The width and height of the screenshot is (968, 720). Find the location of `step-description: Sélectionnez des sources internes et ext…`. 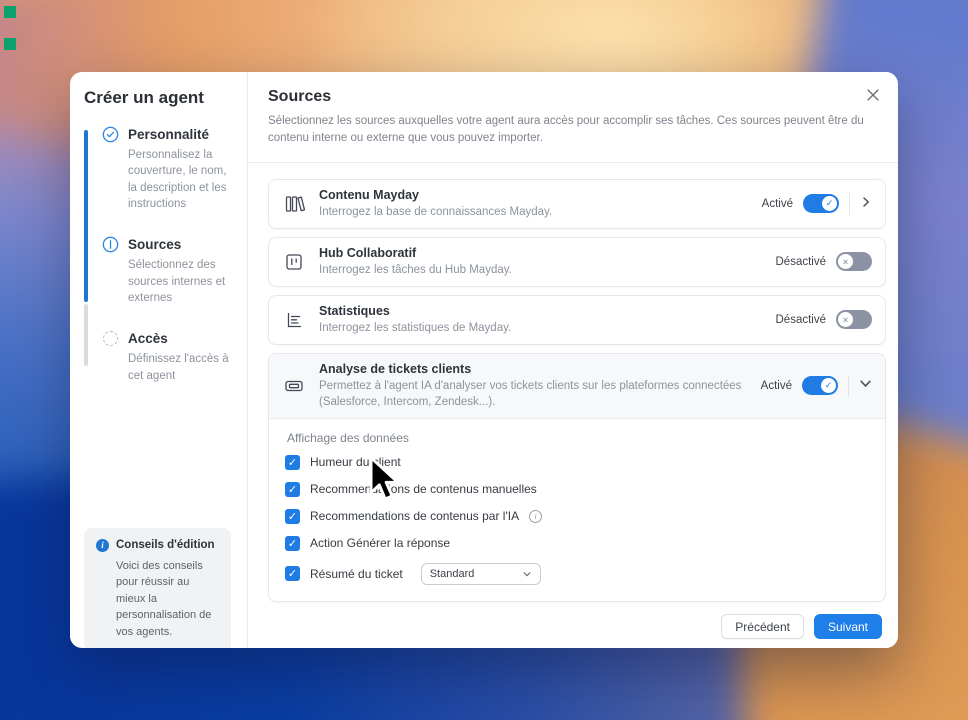

step-description: Sélectionnez des sources internes et ext… is located at coordinates (177, 281).